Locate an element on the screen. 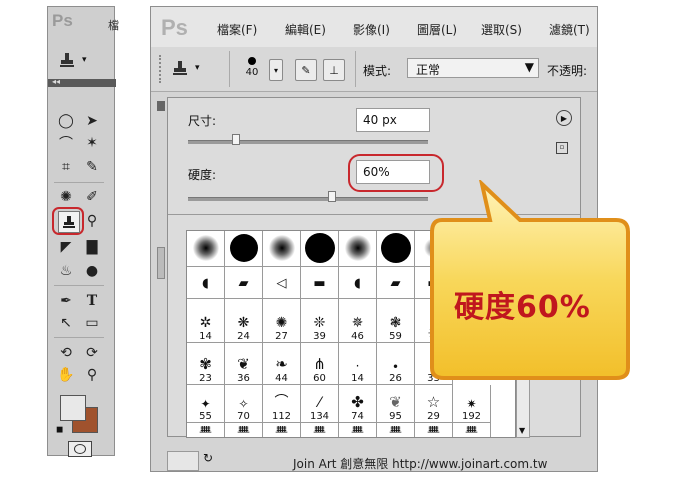 The height and width of the screenshot is (487, 690). quick-mask-button is located at coordinates (80, 449).